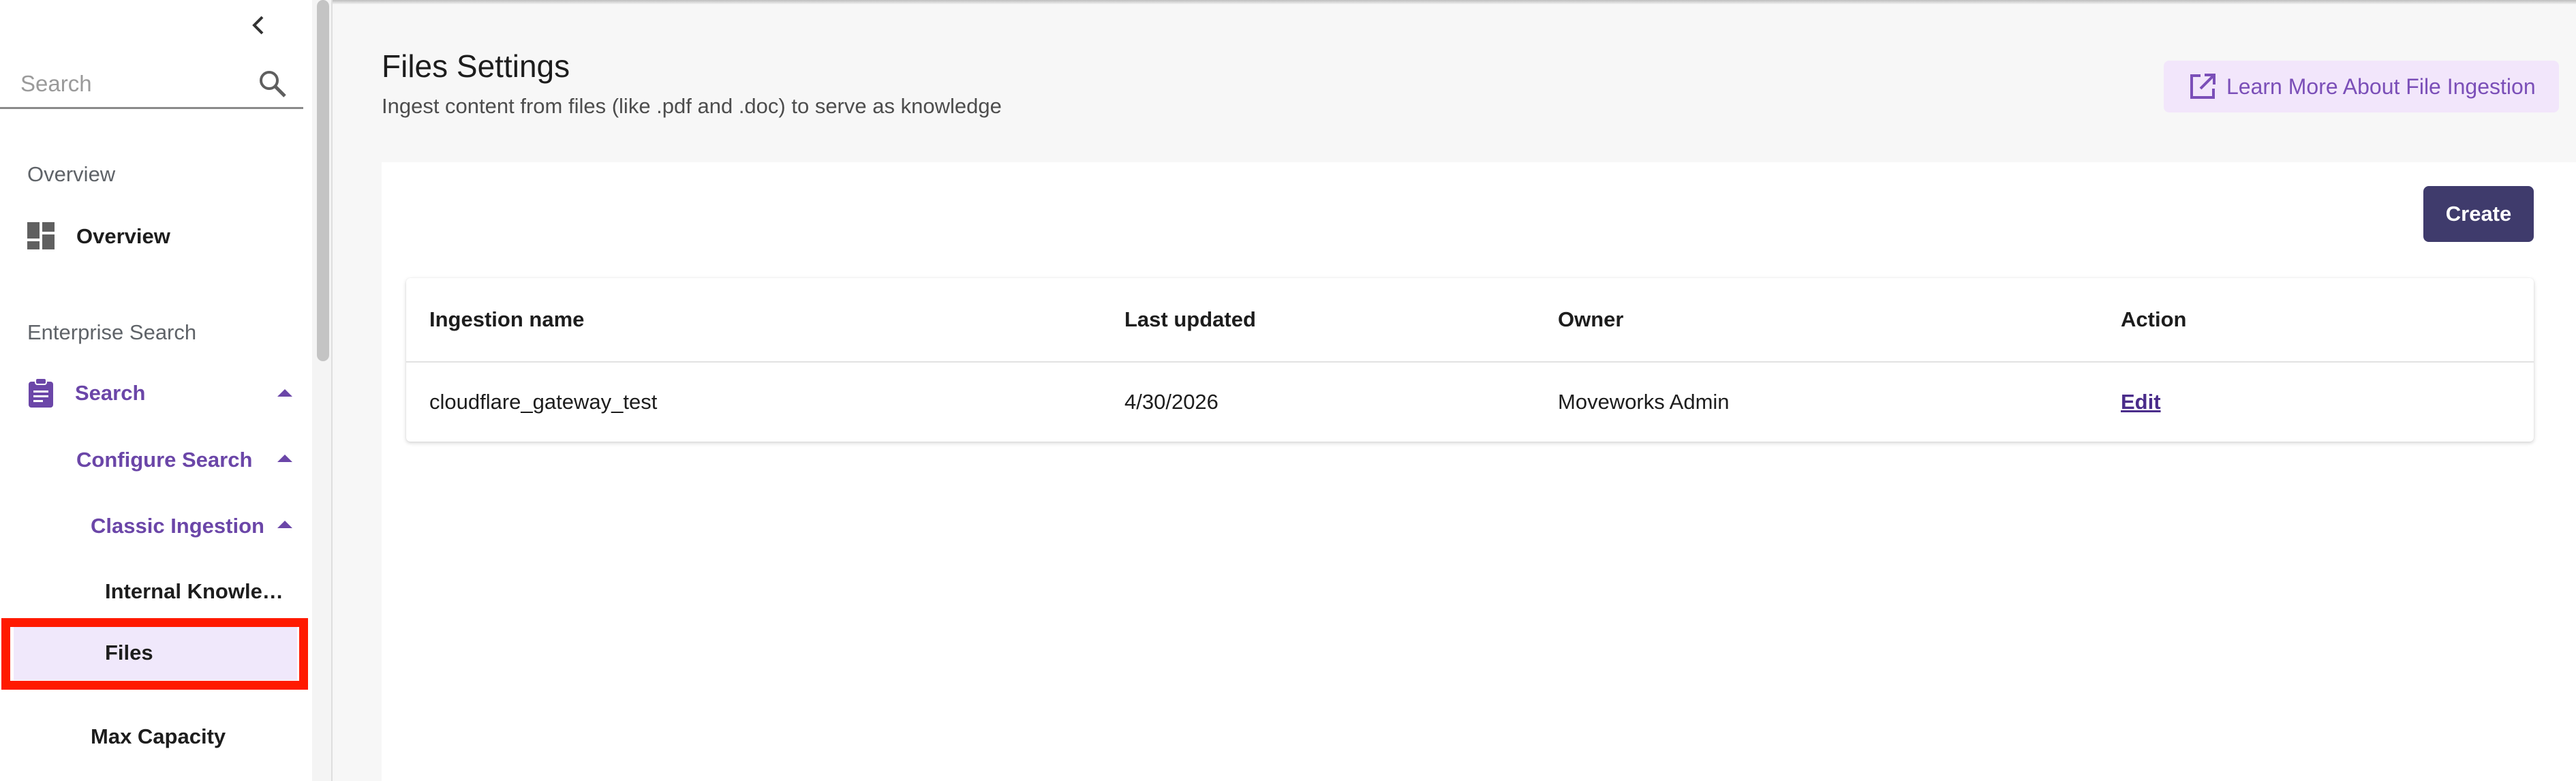 The height and width of the screenshot is (781, 2576). I want to click on owner-cell: Moveworks Admin, so click(1644, 402).